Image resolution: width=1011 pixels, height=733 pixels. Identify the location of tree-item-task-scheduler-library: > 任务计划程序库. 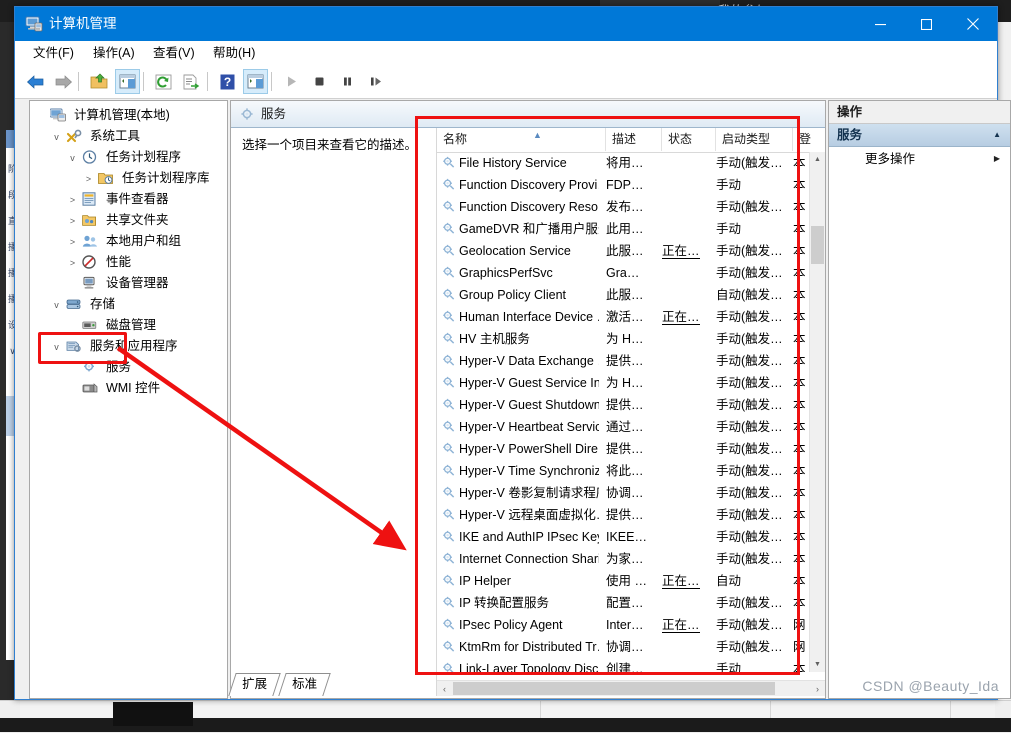
(146, 179).